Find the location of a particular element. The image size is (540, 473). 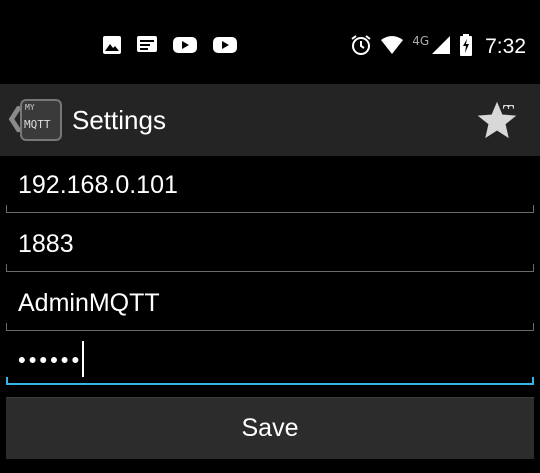

port-field: 1883 is located at coordinates (270, 243).